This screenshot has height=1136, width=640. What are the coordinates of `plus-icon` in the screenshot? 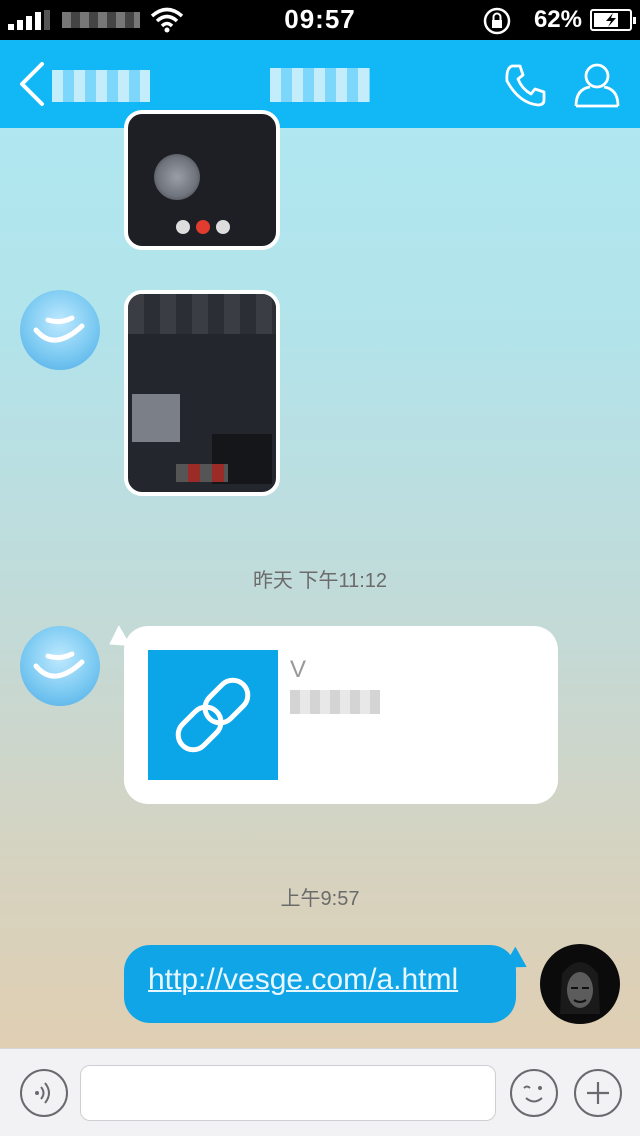 It's located at (598, 1093).